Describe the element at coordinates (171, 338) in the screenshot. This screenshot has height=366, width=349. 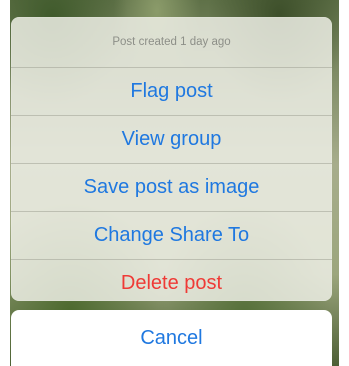
I see `cancel-button: Cancel` at that location.